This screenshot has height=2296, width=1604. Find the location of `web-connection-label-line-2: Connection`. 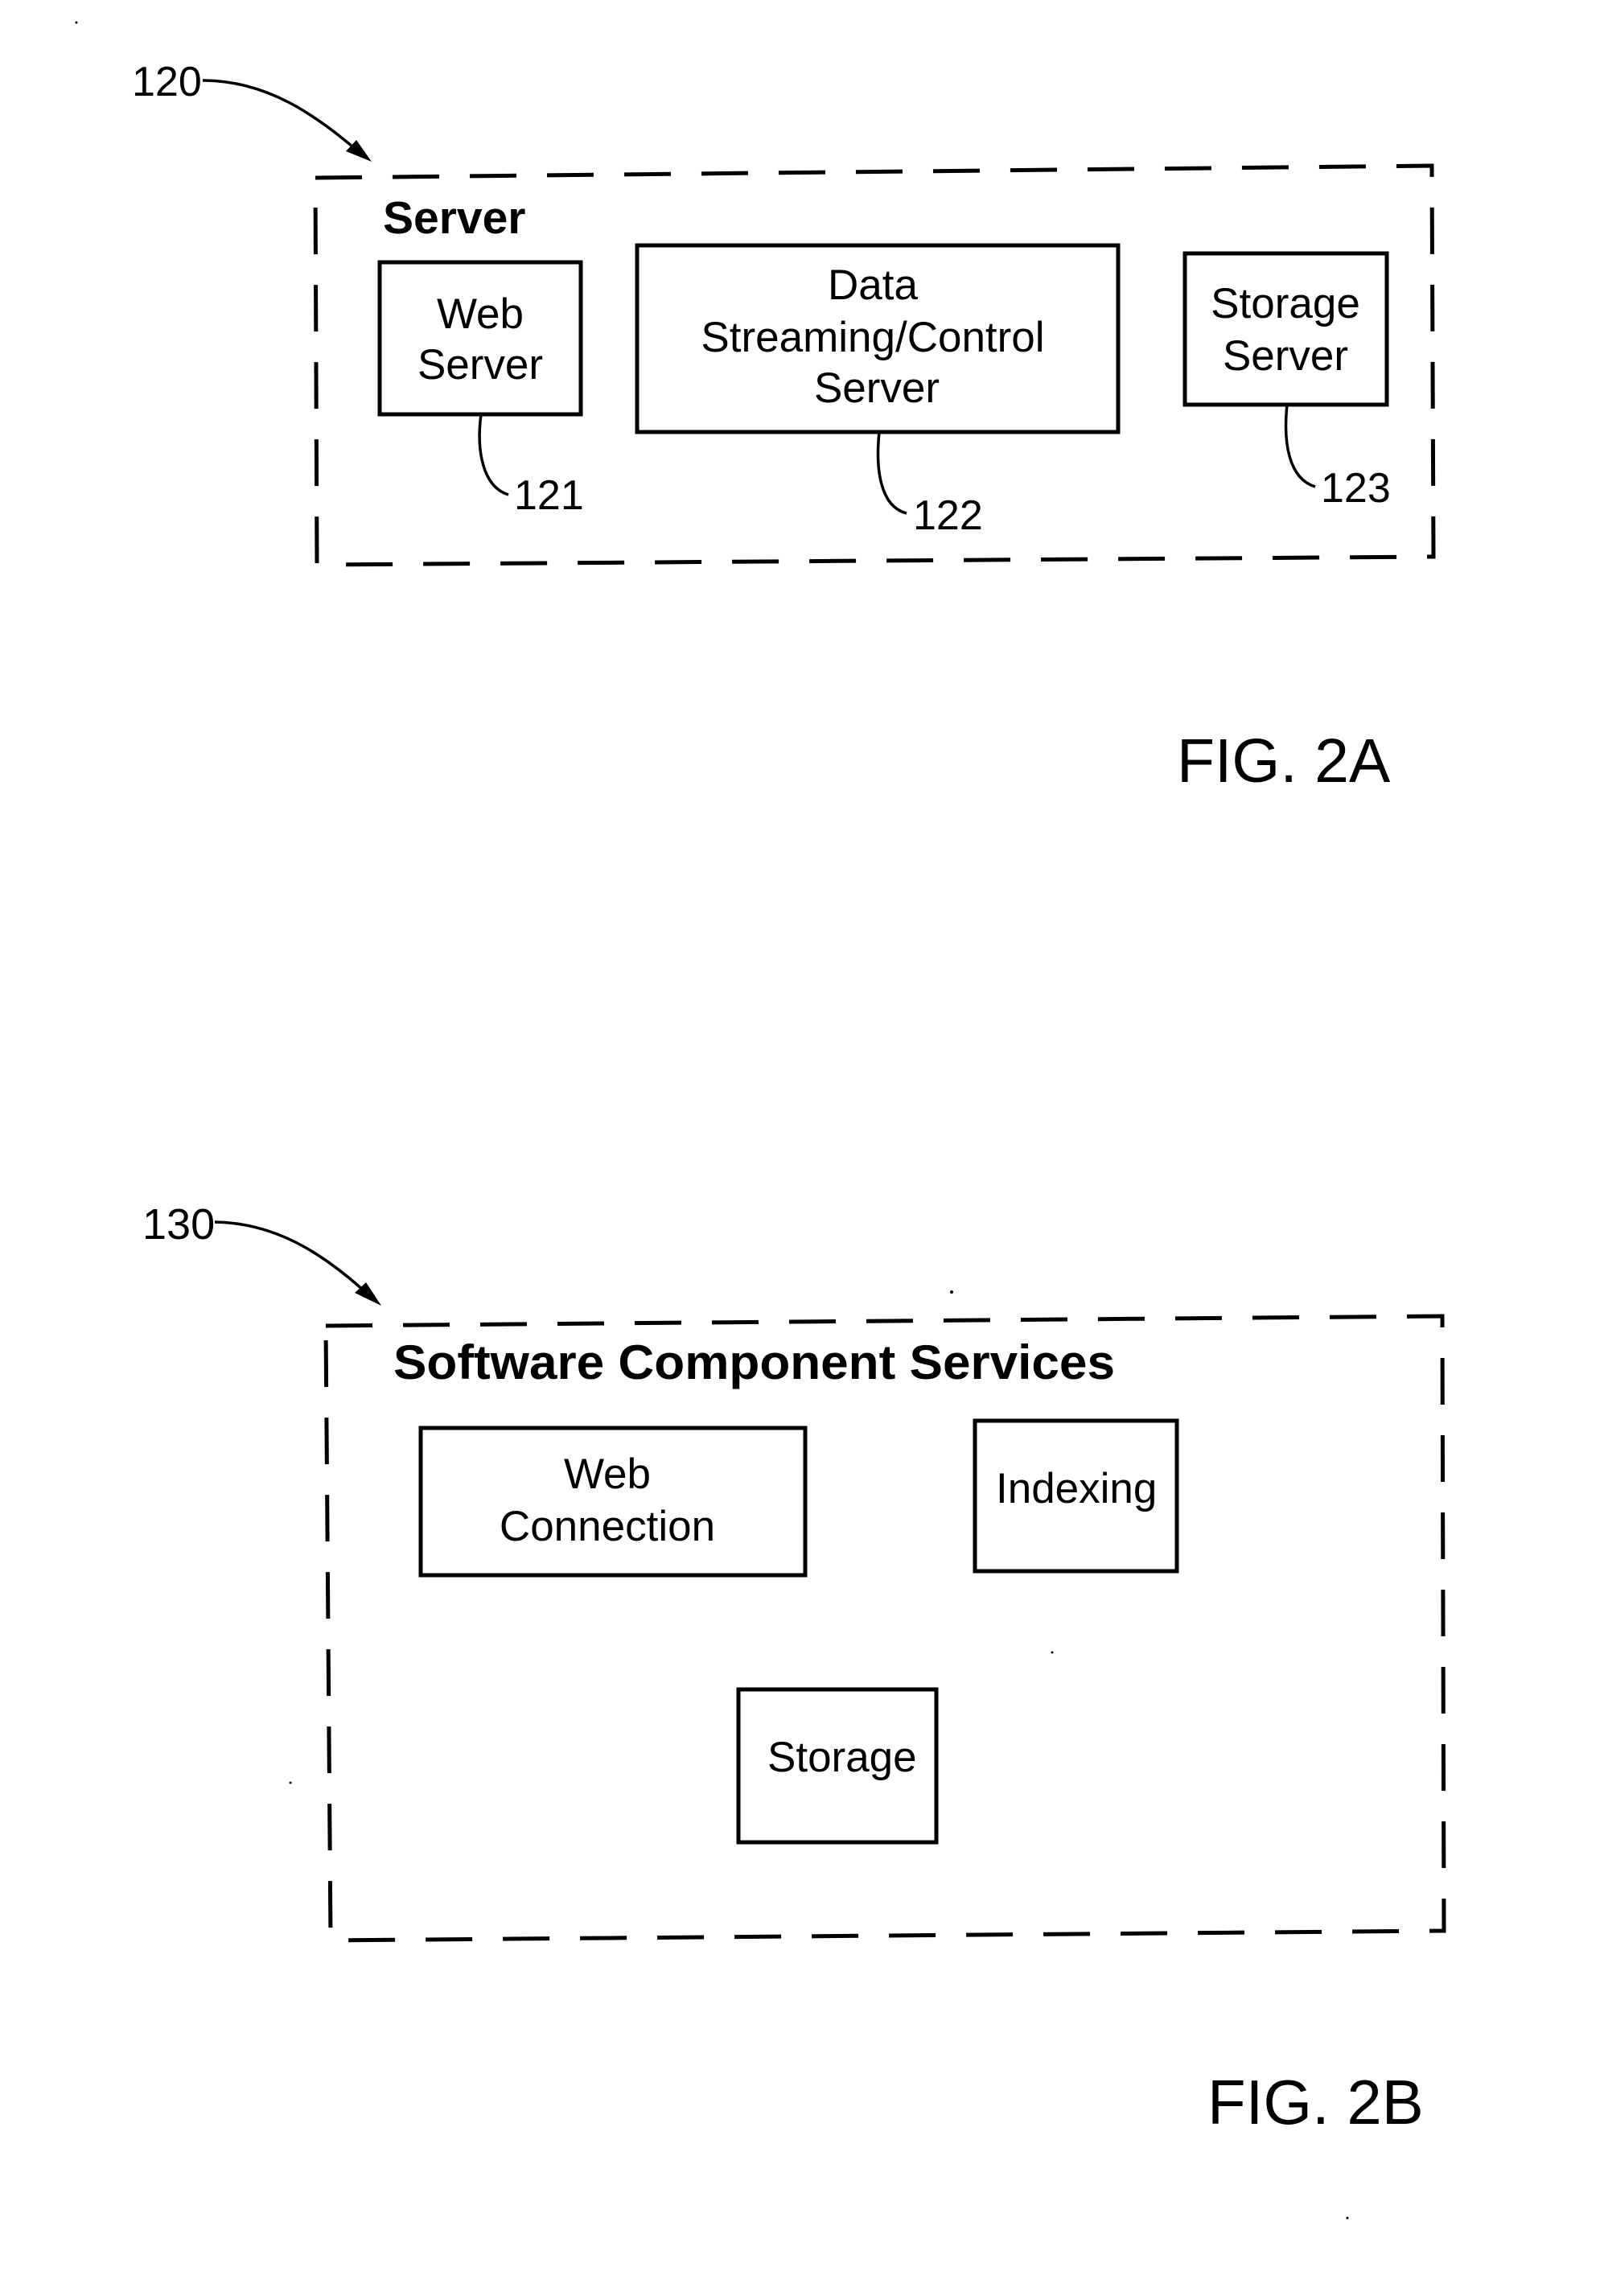

web-connection-label-line-2: Connection is located at coordinates (607, 1526).